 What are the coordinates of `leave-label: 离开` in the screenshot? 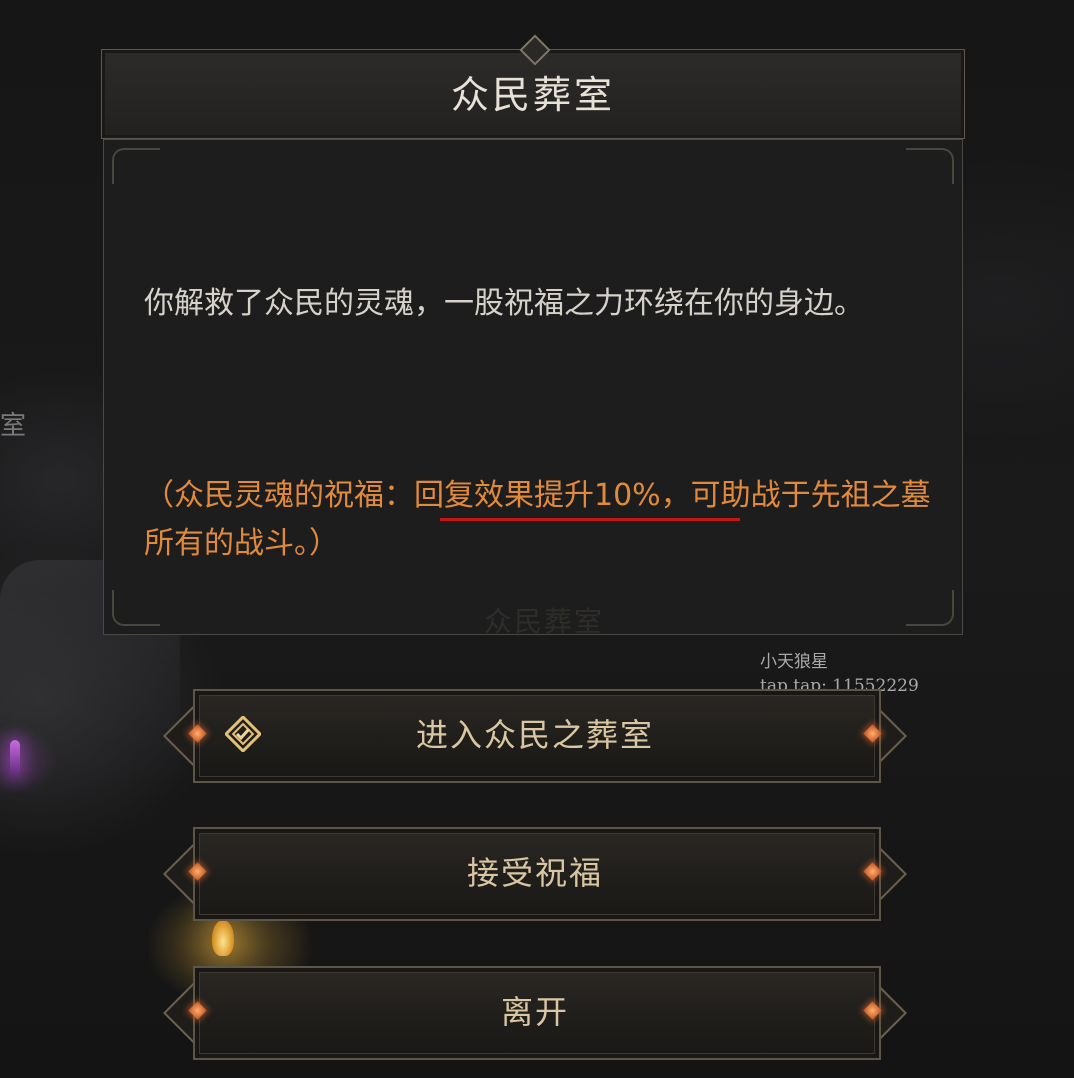 It's located at (534, 1012).